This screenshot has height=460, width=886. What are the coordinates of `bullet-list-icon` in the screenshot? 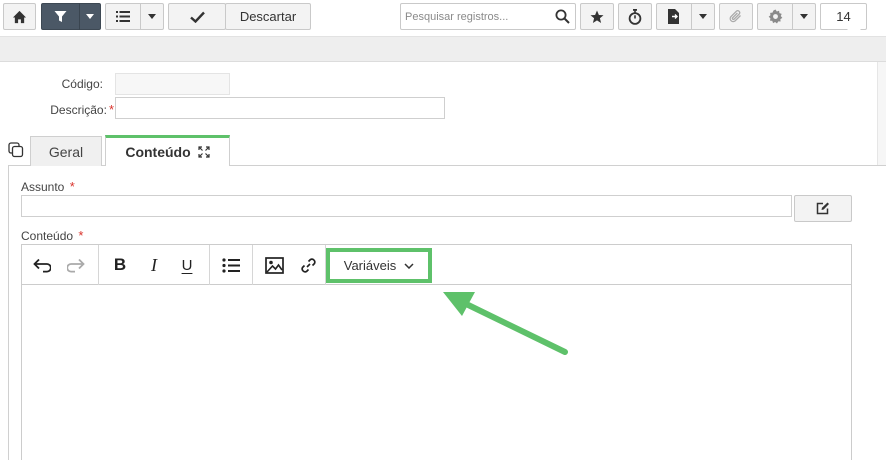 It's located at (231, 265).